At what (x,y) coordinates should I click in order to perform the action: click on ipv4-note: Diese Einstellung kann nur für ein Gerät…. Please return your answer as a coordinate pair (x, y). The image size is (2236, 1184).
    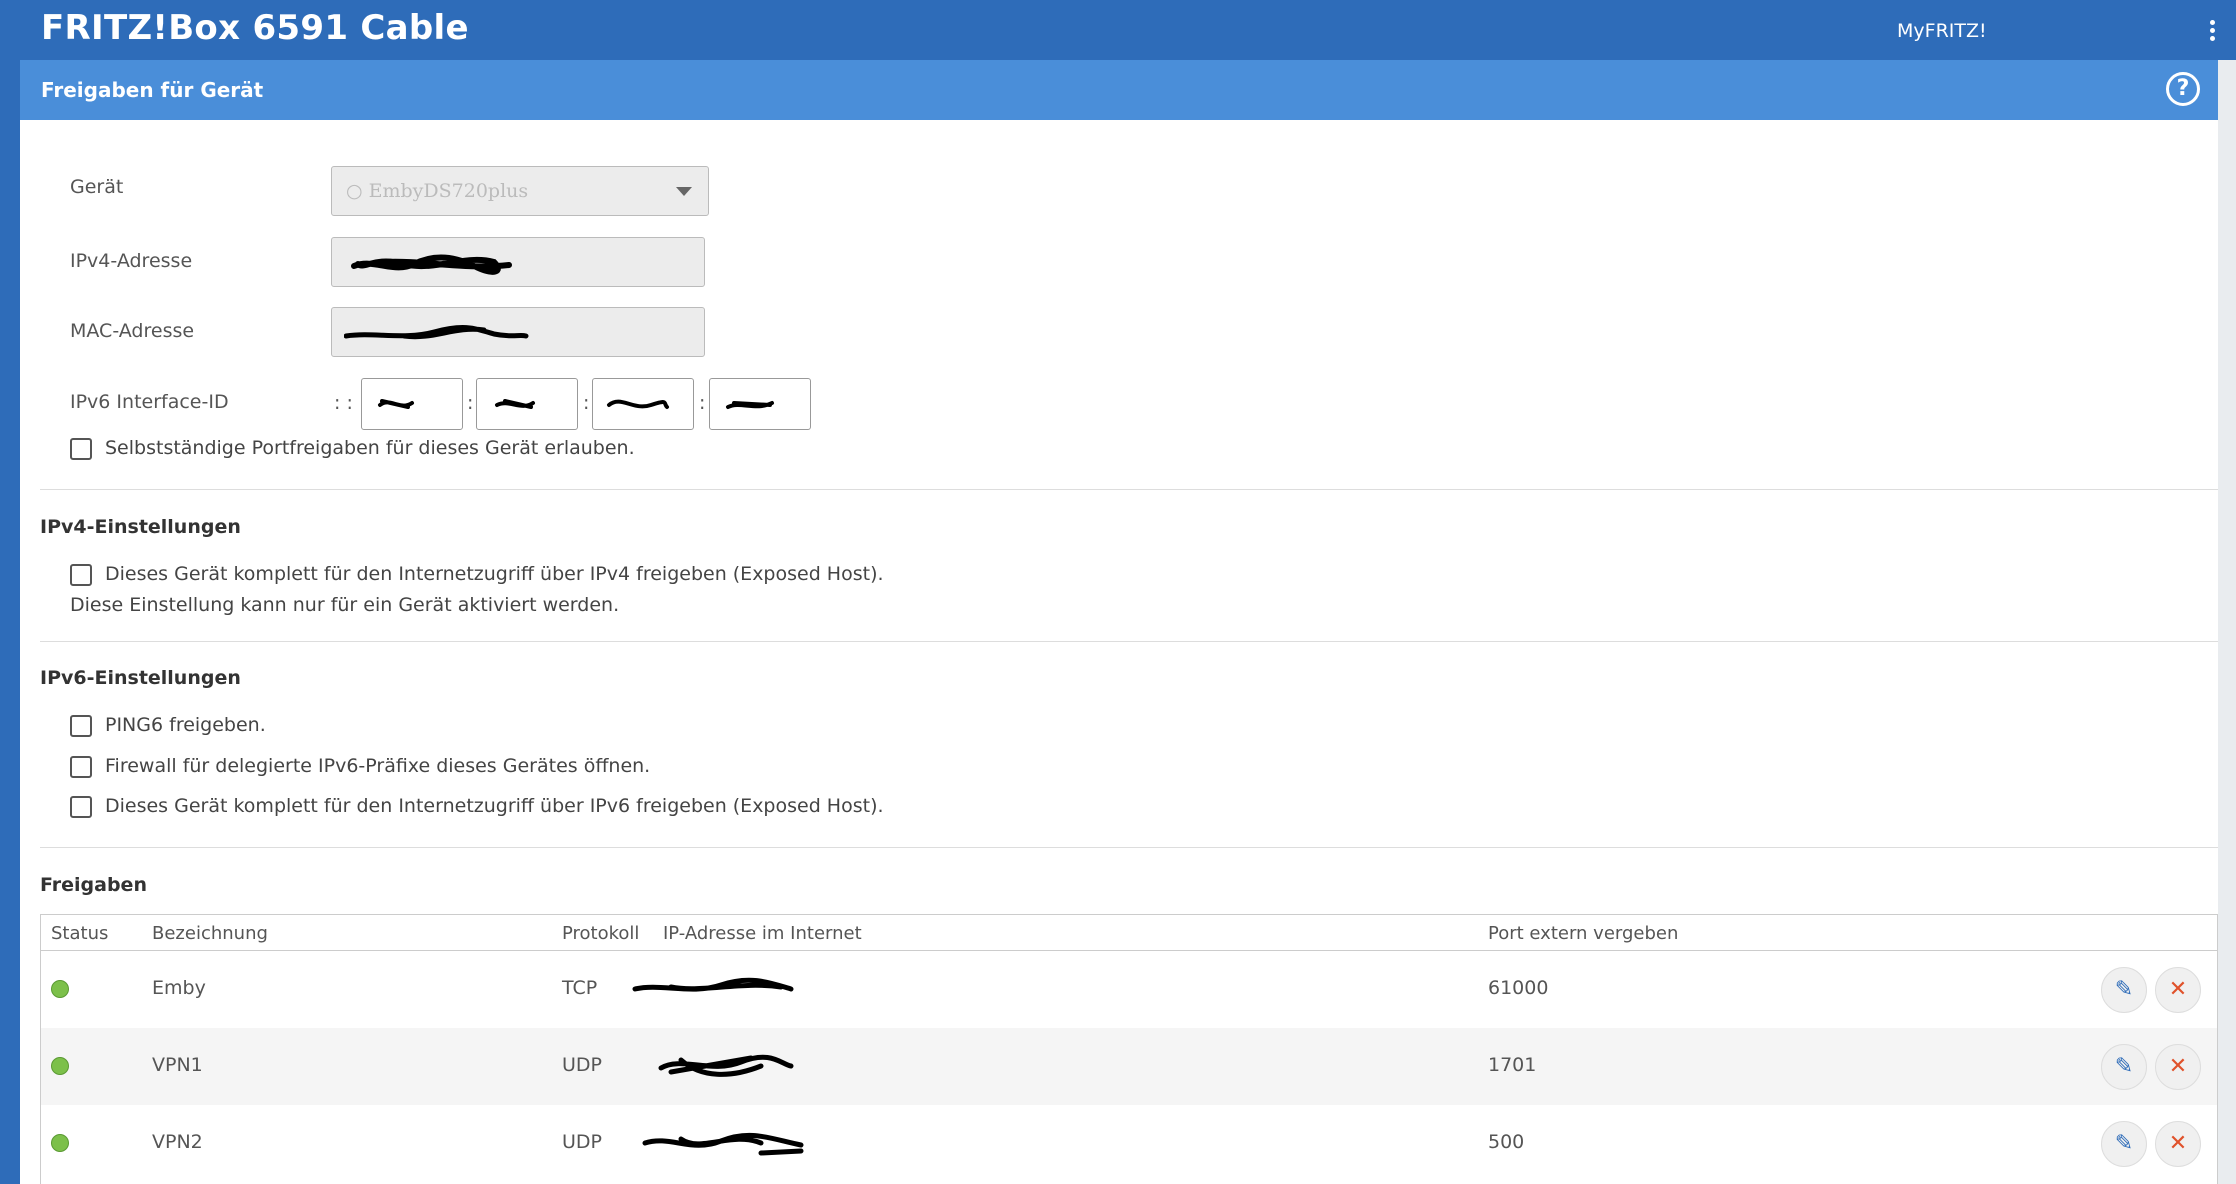
    Looking at the image, I should click on (345, 605).